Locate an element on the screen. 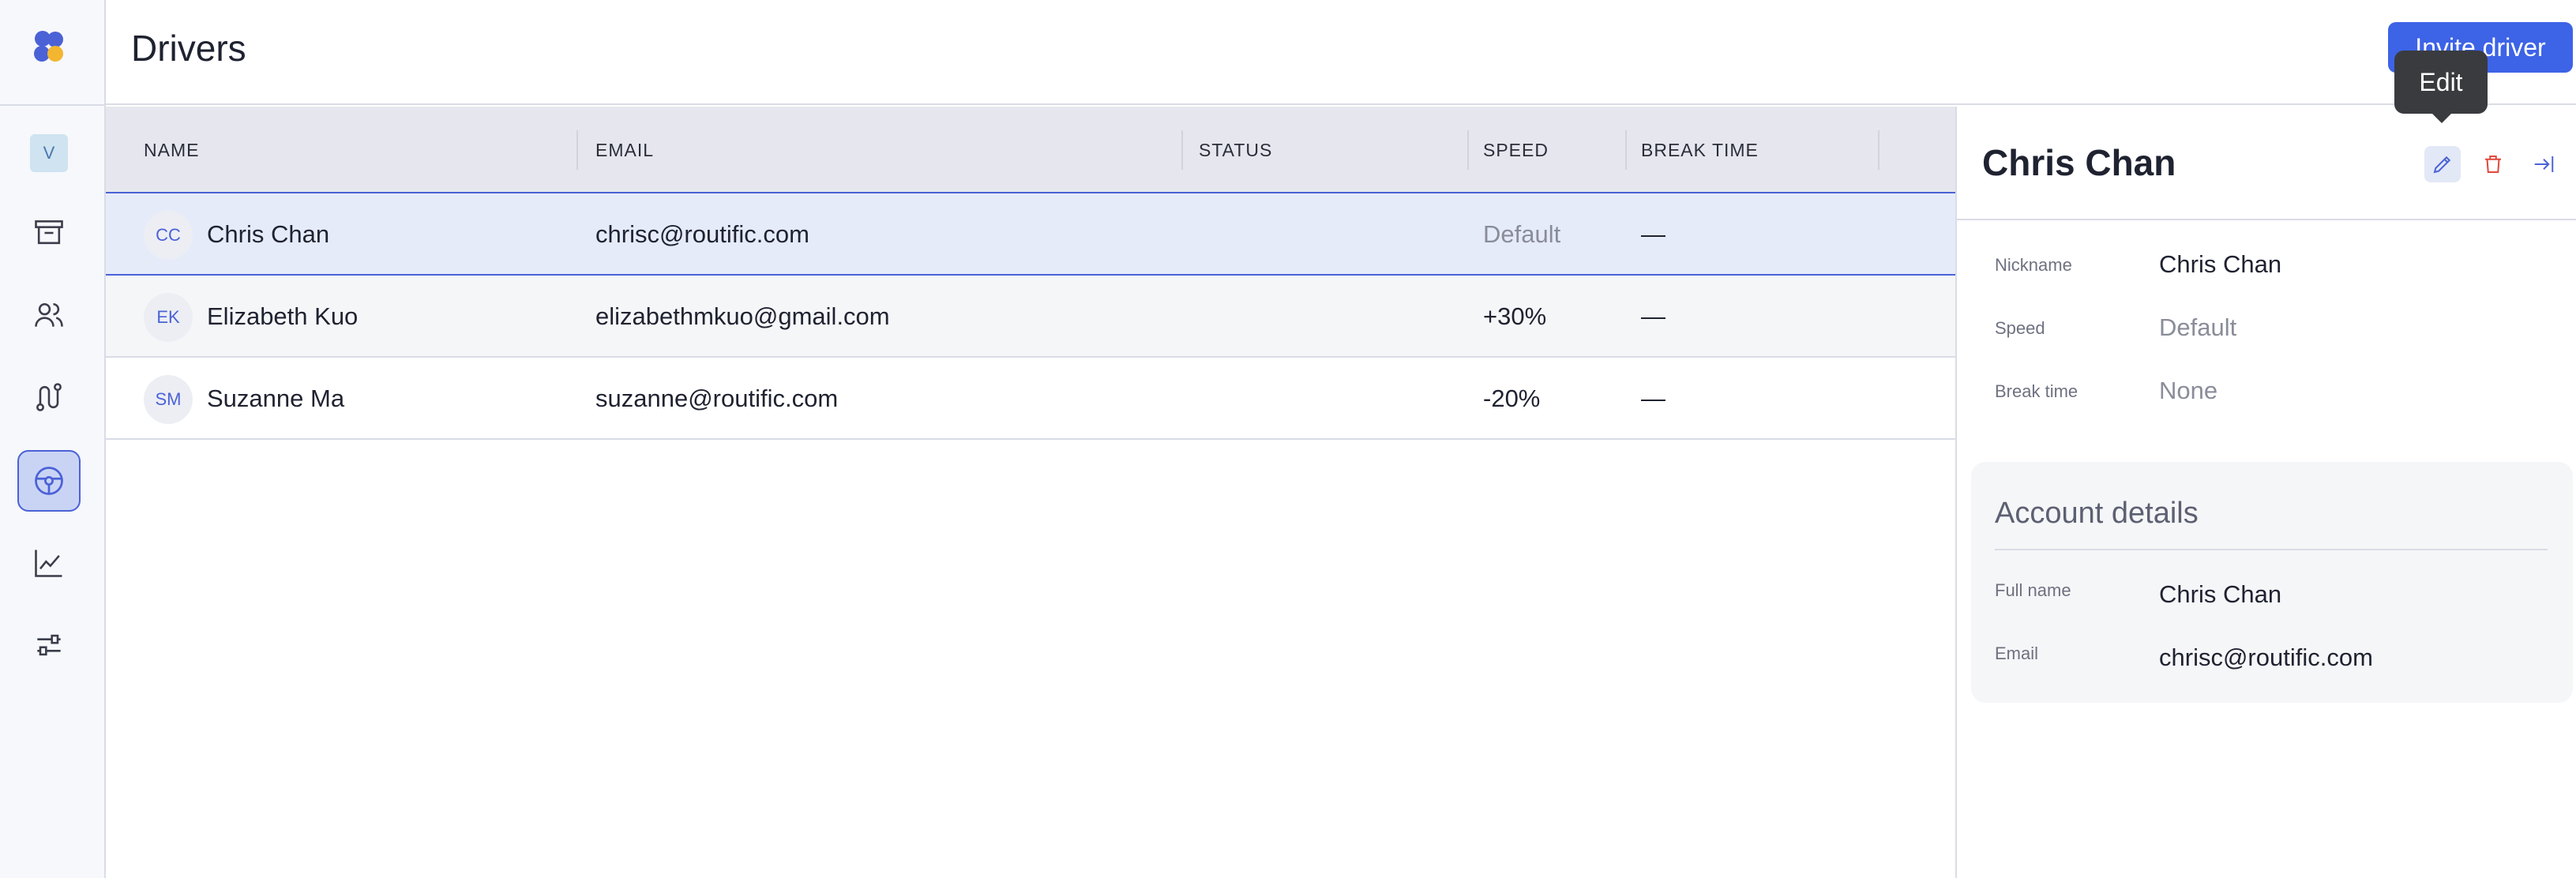 The image size is (2576, 878). steering-wheel-icon is located at coordinates (49, 481).